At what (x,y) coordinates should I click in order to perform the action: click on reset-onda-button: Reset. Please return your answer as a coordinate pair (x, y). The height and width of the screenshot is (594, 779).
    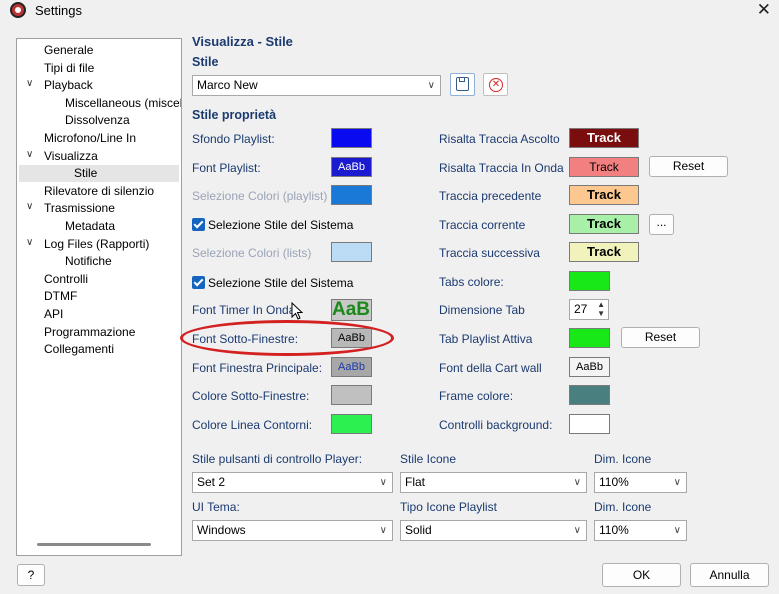
    Looking at the image, I should click on (688, 166).